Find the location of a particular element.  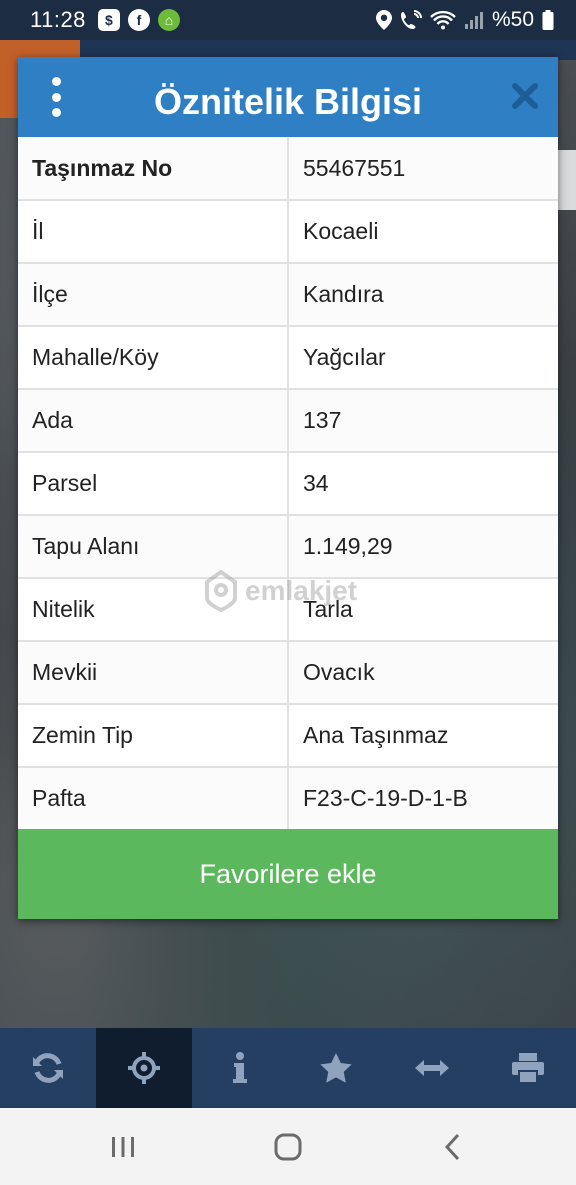

table-row: Tapu Alanı 1.149,29 is located at coordinates (288, 546).